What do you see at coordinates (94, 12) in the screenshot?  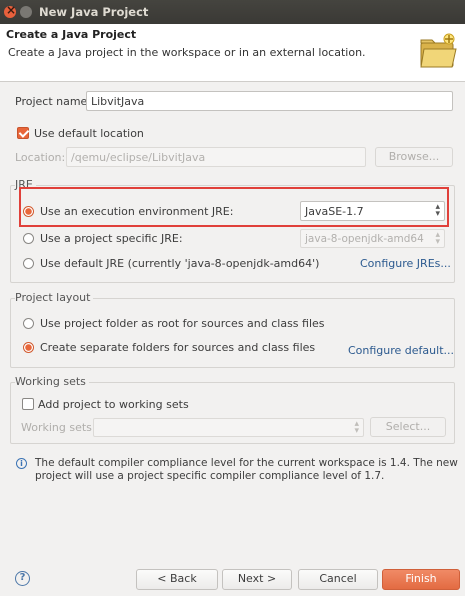 I see `window-title: New Java Project` at bounding box center [94, 12].